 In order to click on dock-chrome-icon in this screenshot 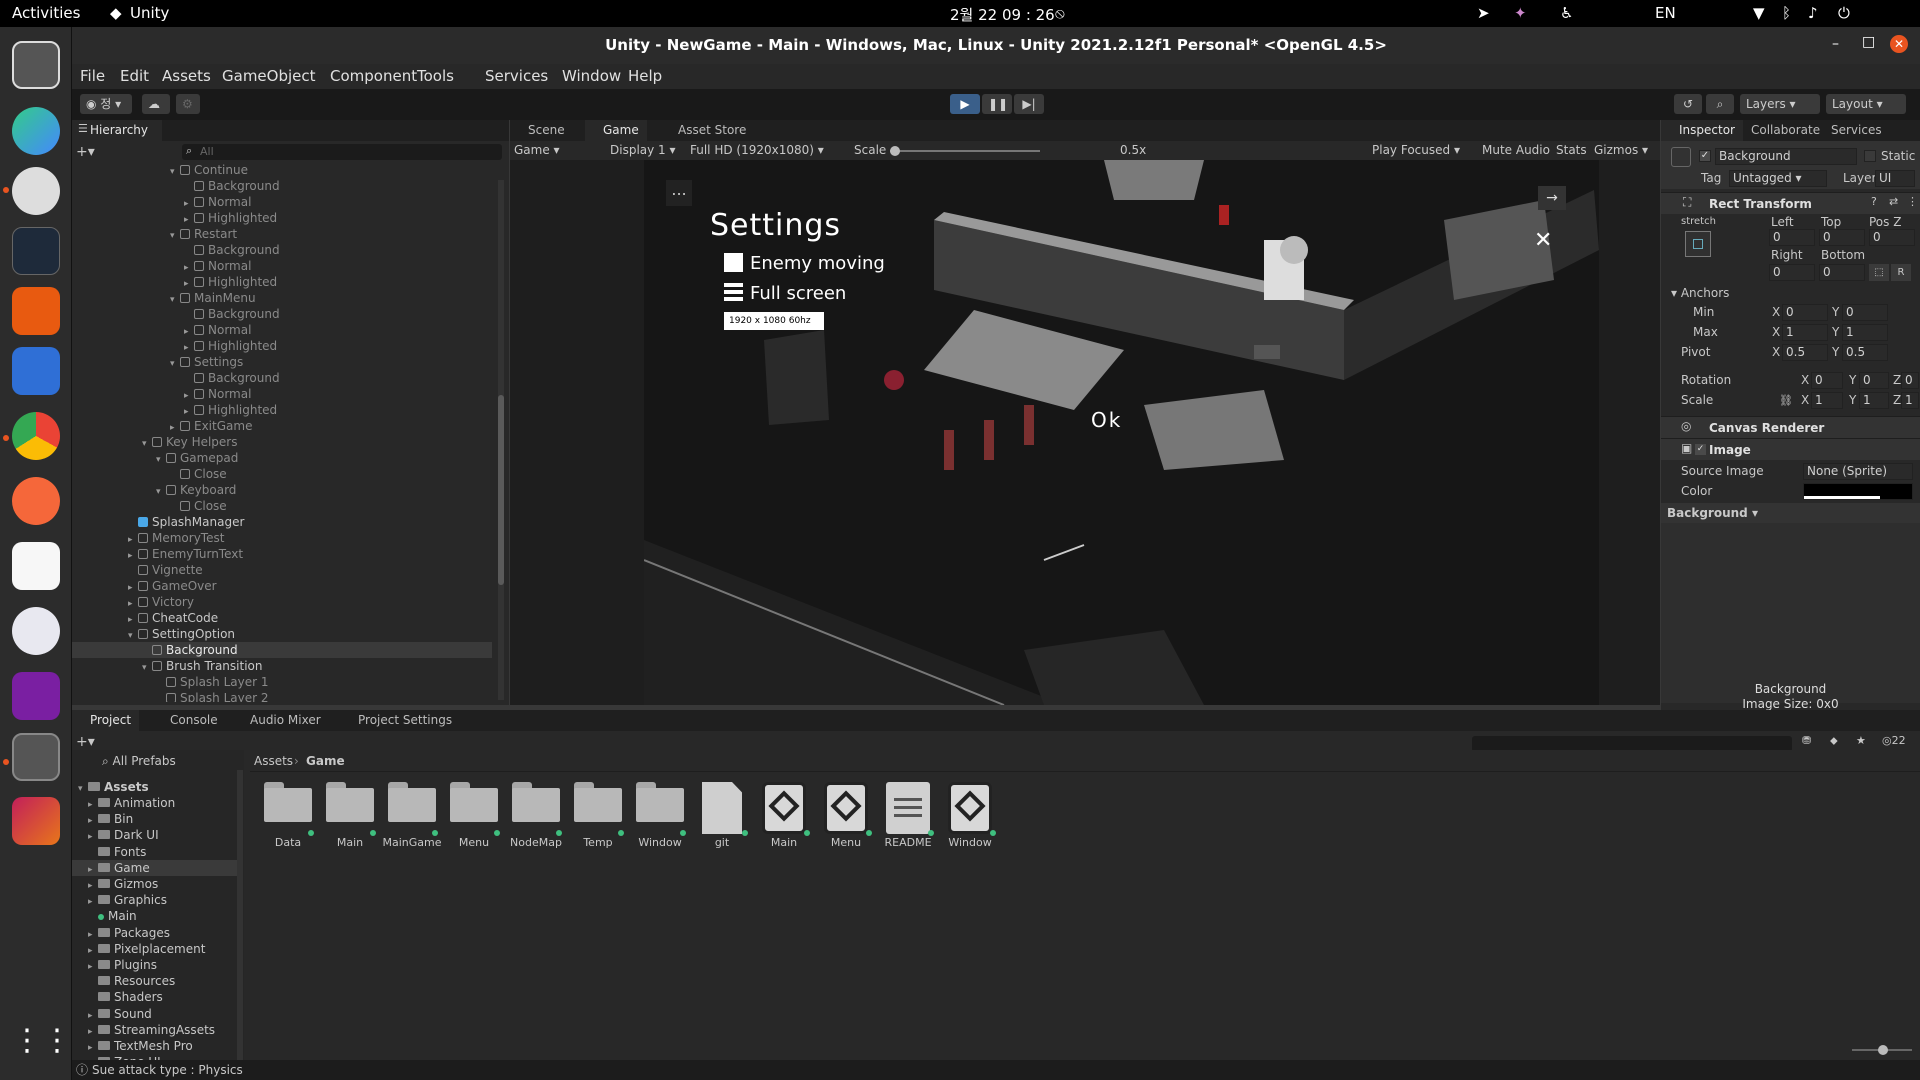, I will do `click(36, 436)`.